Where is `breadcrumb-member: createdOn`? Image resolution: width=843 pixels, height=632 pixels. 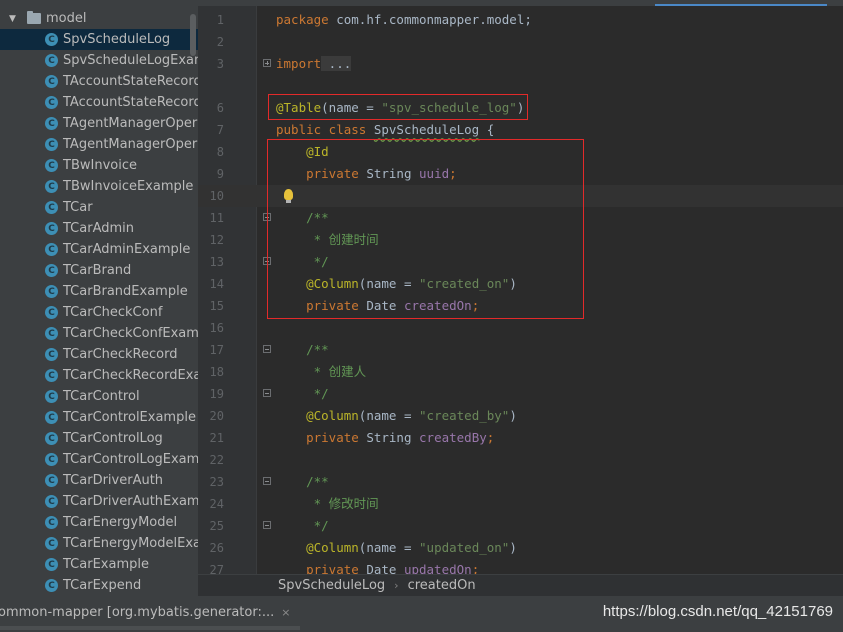 breadcrumb-member: createdOn is located at coordinates (442, 585).